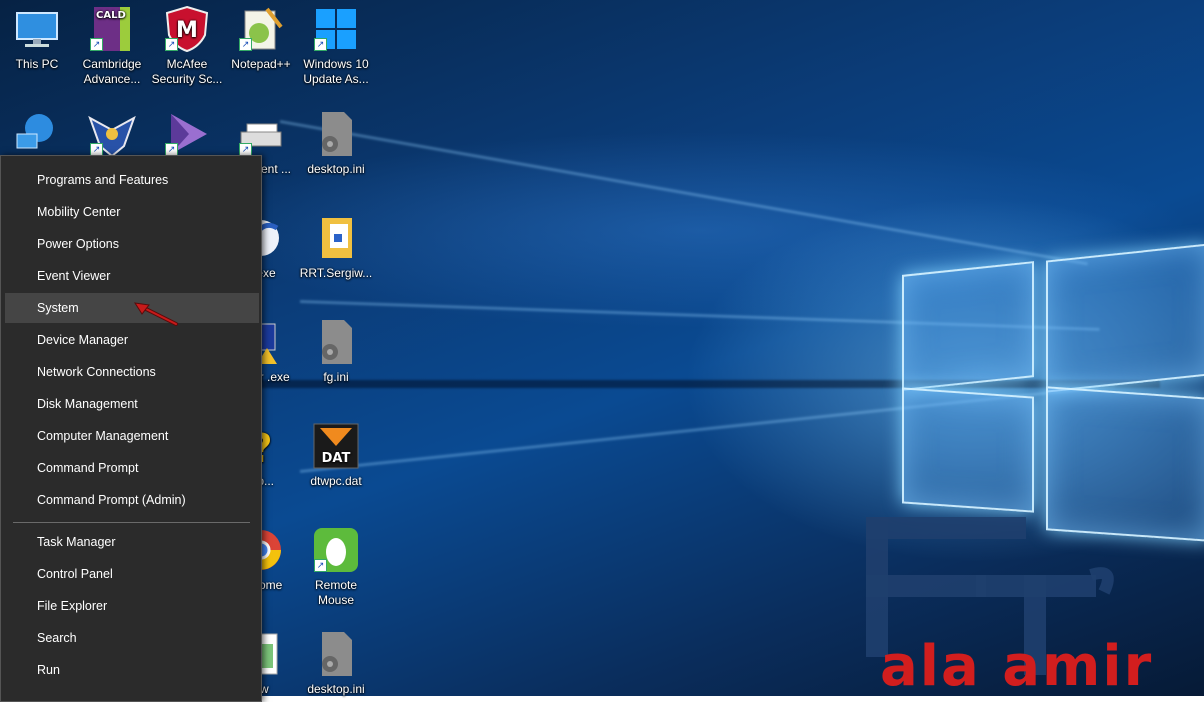  I want to click on desktop-icon-desktop-ini-1: desktop.ini, so click(336, 143).